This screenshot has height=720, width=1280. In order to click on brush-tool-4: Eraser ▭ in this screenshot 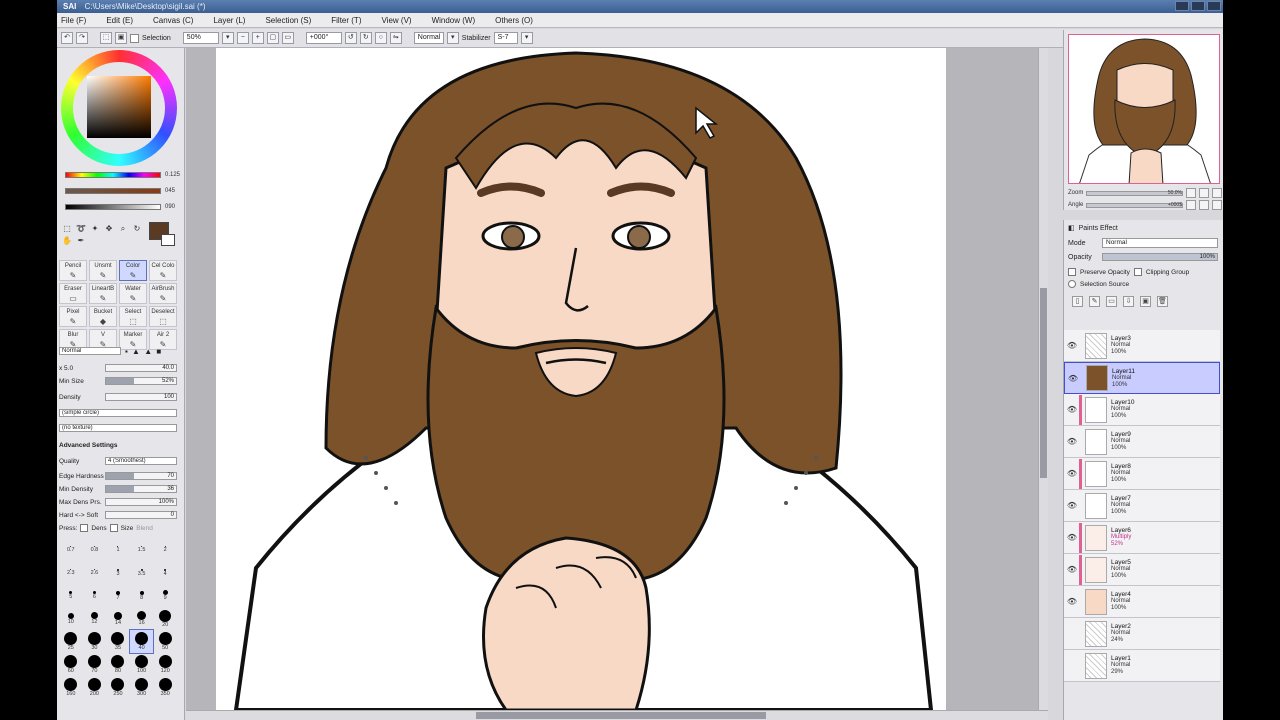, I will do `click(73, 293)`.